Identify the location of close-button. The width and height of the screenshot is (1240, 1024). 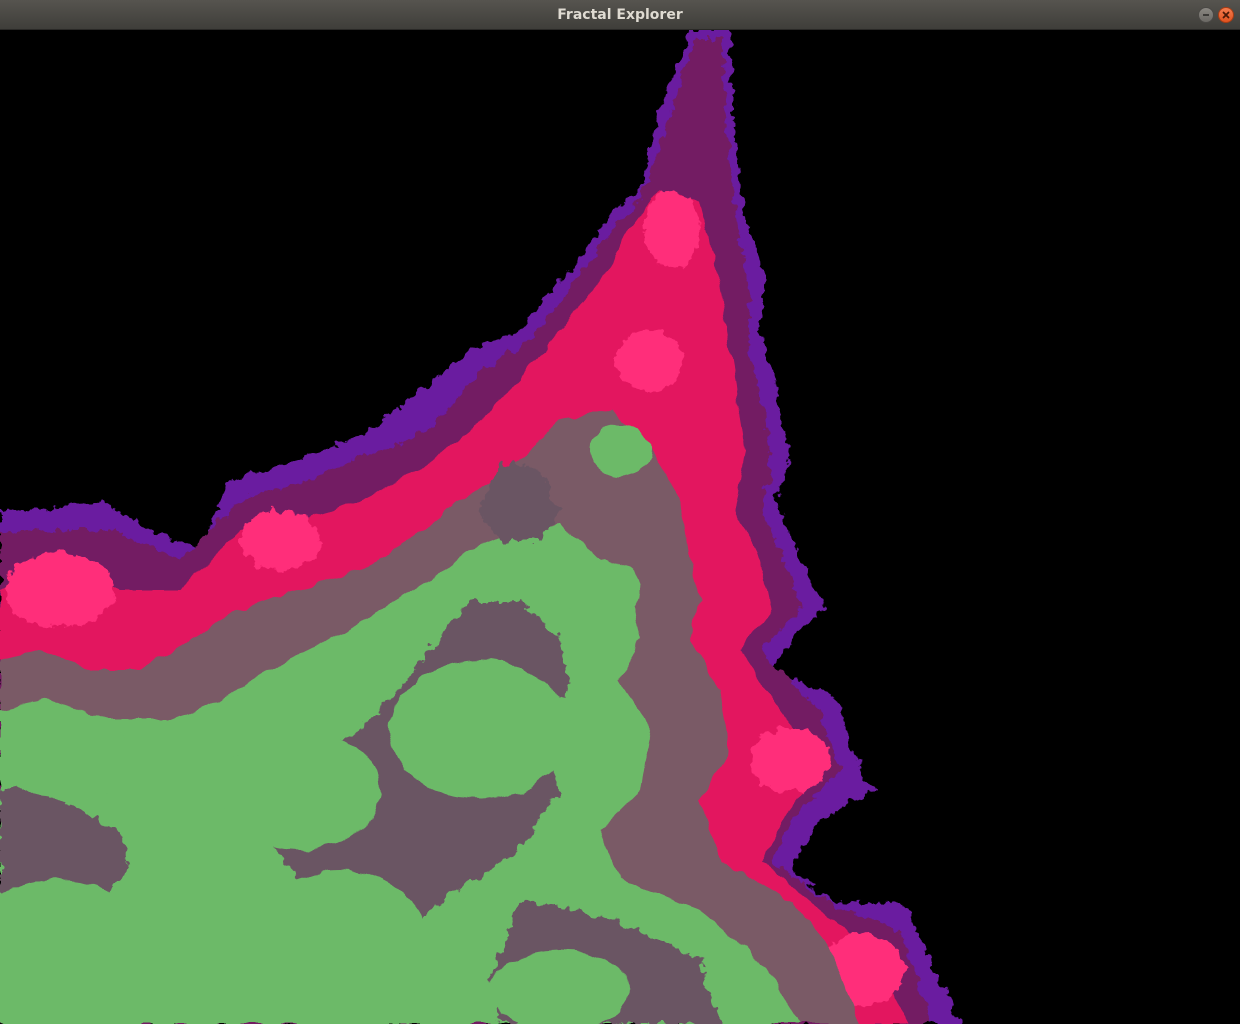
(1226, 15).